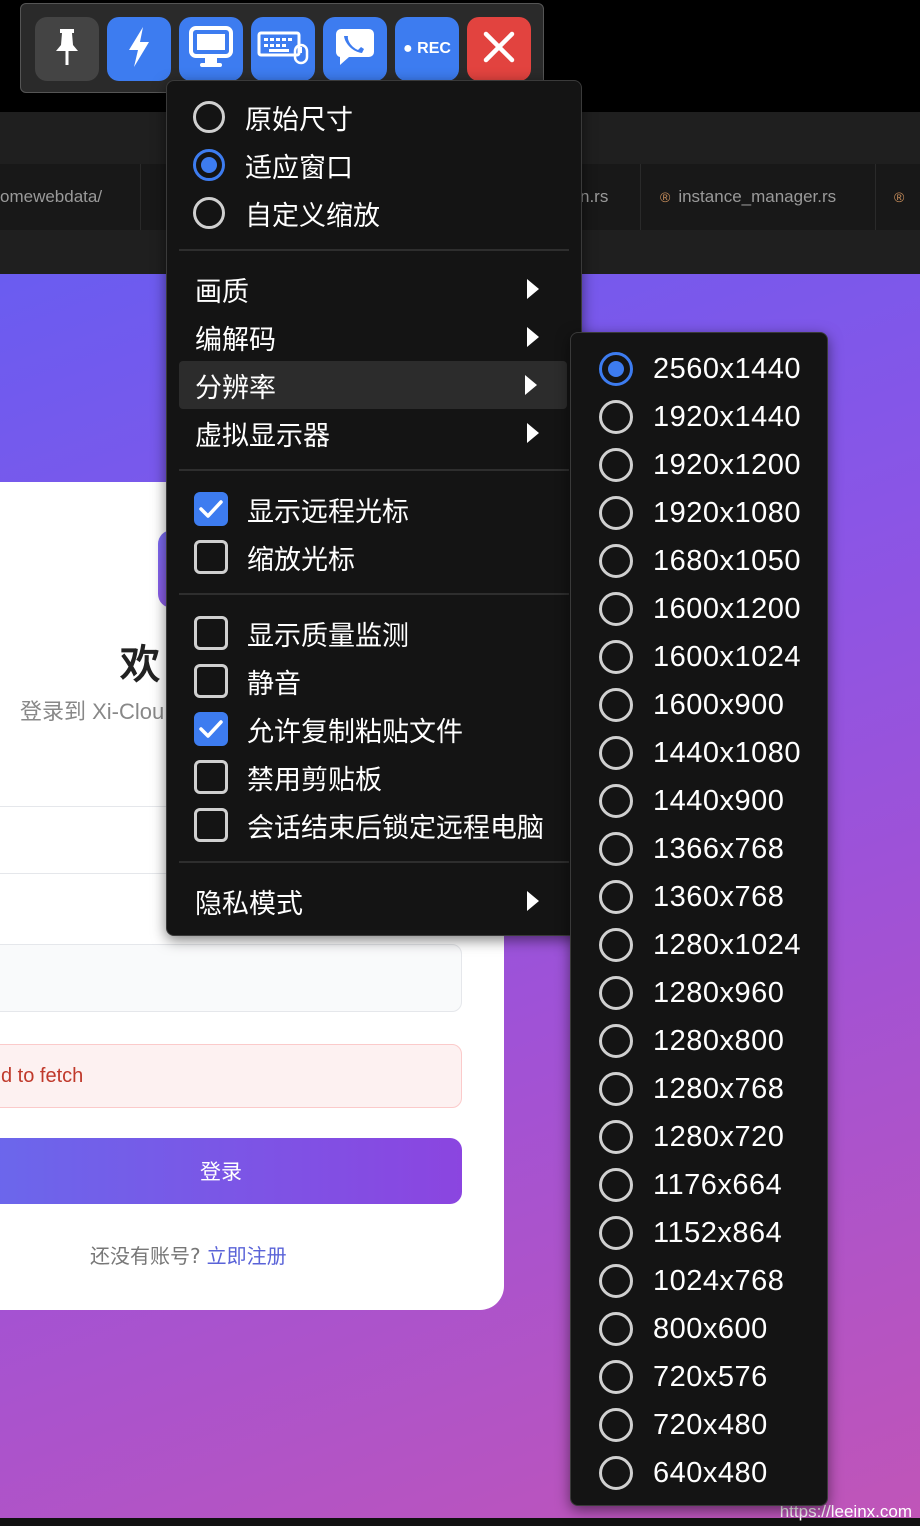 Image resolution: width=920 pixels, height=1526 pixels. Describe the element at coordinates (373, 385) in the screenshot. I see `menu-item-resolution: 分辨率` at that location.